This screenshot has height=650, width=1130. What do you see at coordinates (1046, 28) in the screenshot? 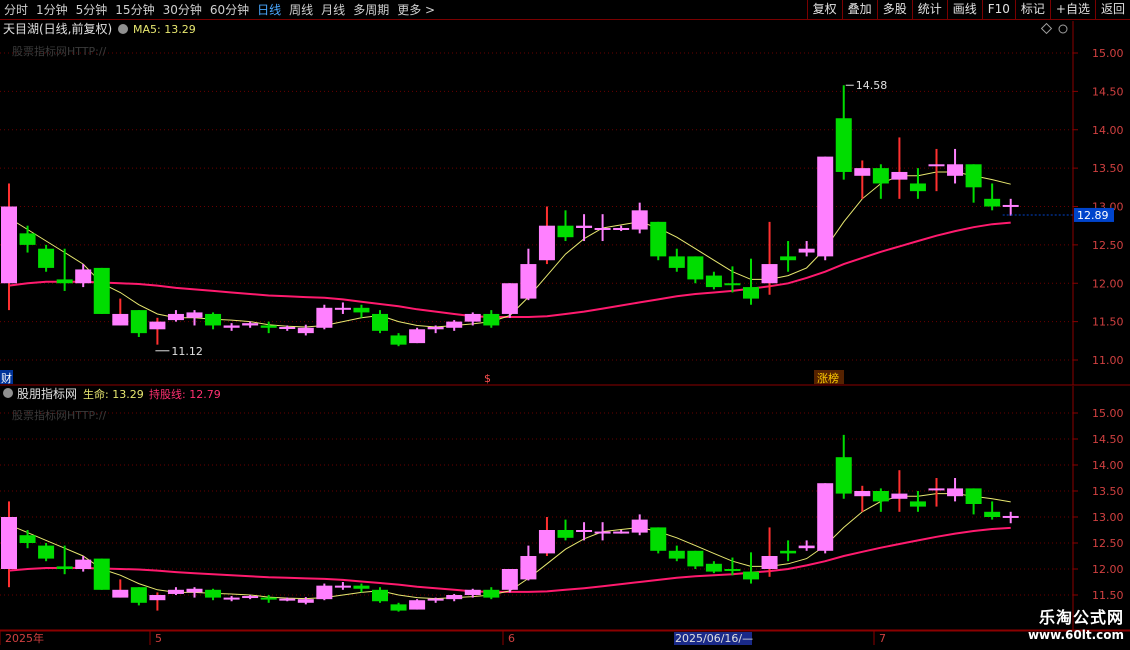
I see `main-diamond-icon` at bounding box center [1046, 28].